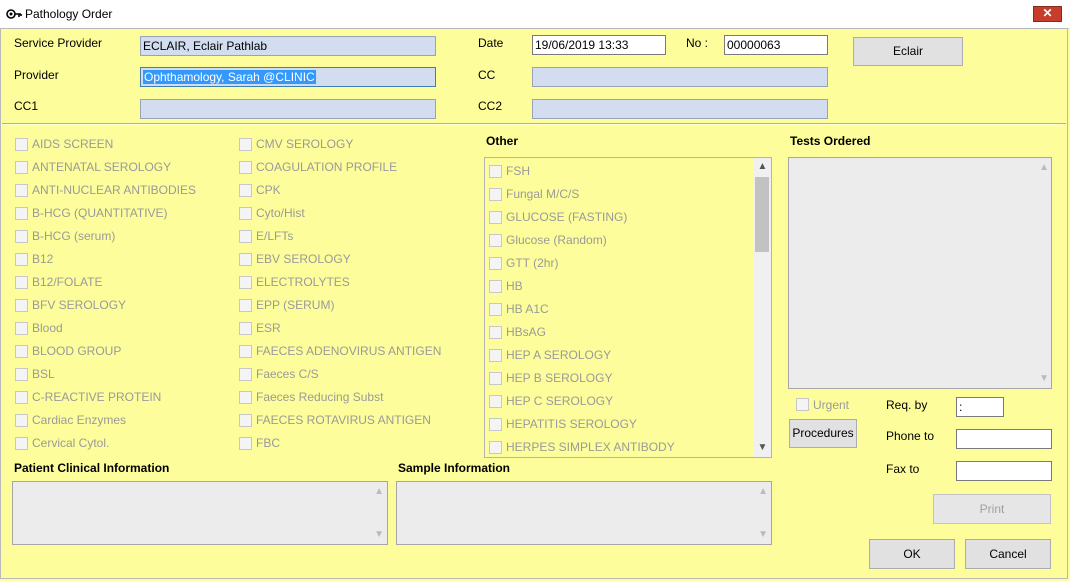 The width and height of the screenshot is (1070, 581). Describe the element at coordinates (379, 491) in the screenshot. I see `clinical-scroll-up-icon: ▲` at that location.